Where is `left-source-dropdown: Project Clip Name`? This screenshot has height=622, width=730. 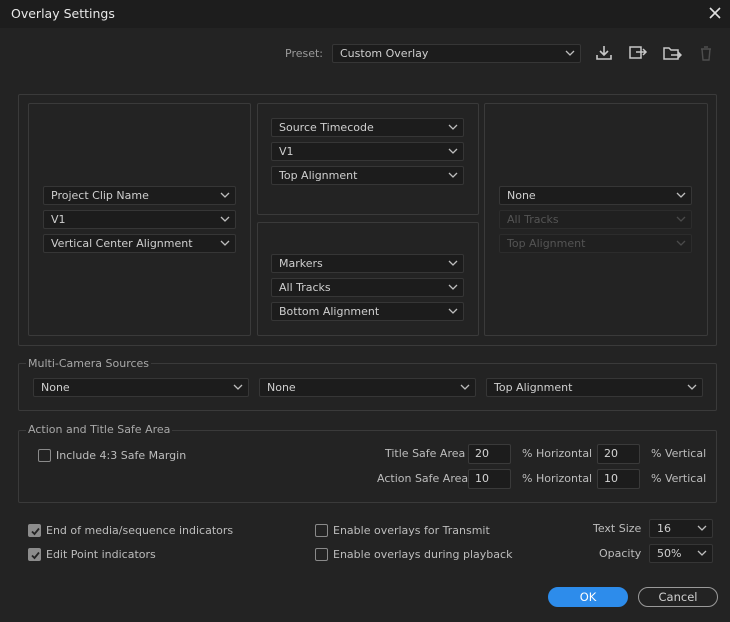
left-source-dropdown: Project Clip Name is located at coordinates (139, 195).